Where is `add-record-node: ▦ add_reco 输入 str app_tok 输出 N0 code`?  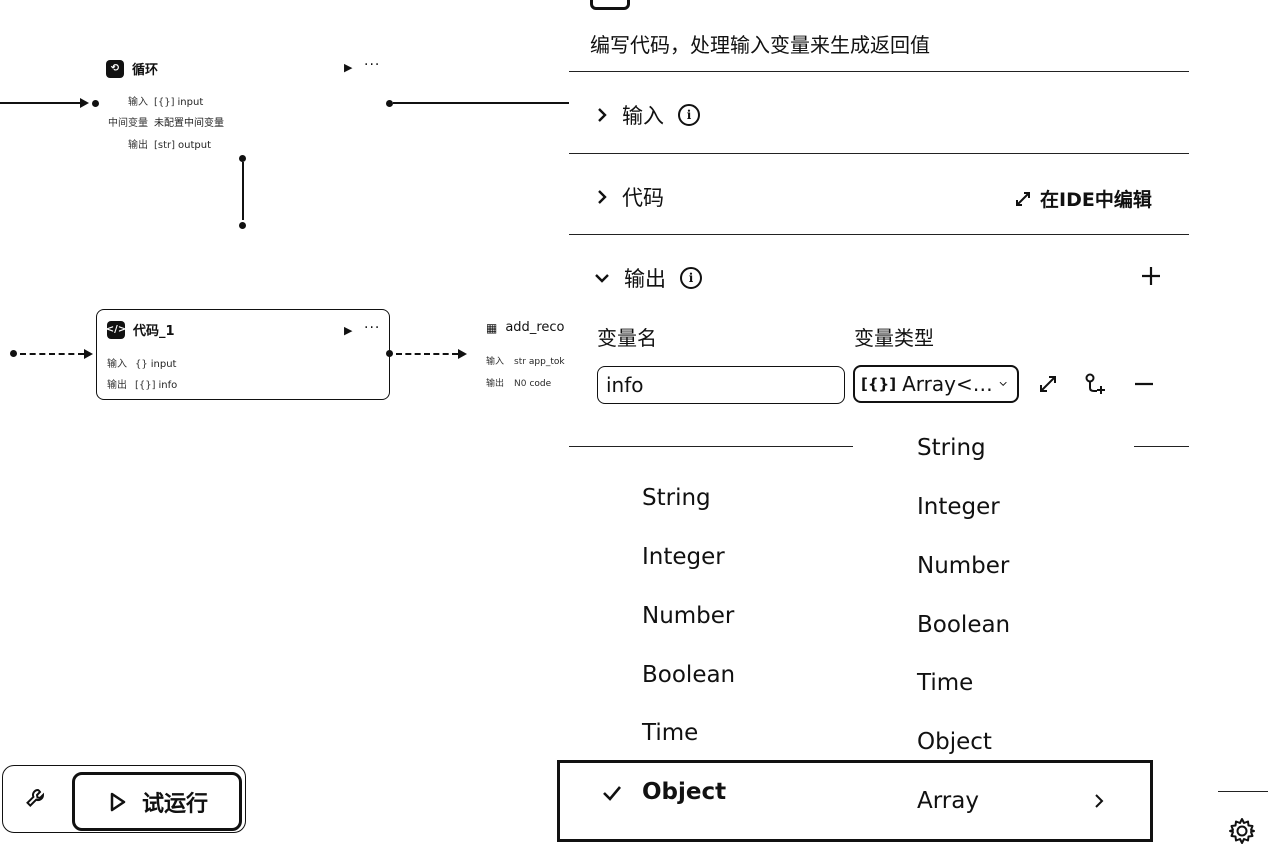
add-record-node: ▦ add_reco 输入 str app_tok 输出 N0 code is located at coordinates (527, 358).